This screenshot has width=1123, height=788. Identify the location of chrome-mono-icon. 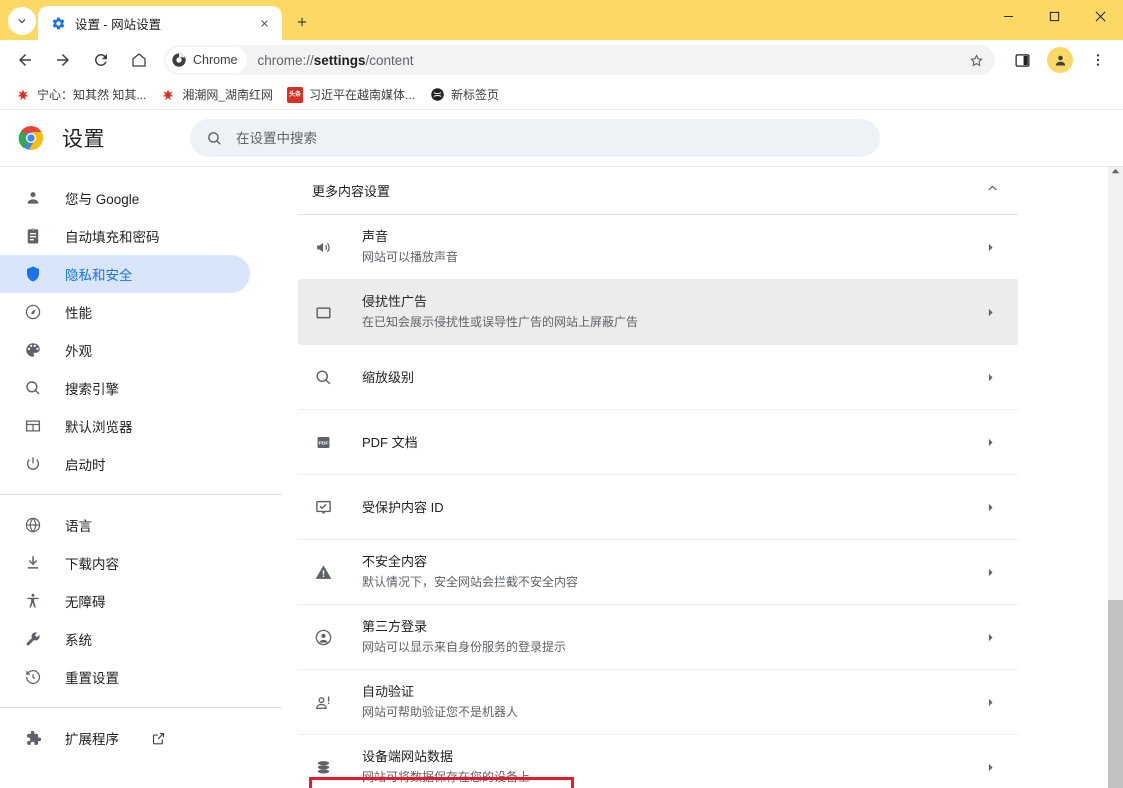
(179, 60).